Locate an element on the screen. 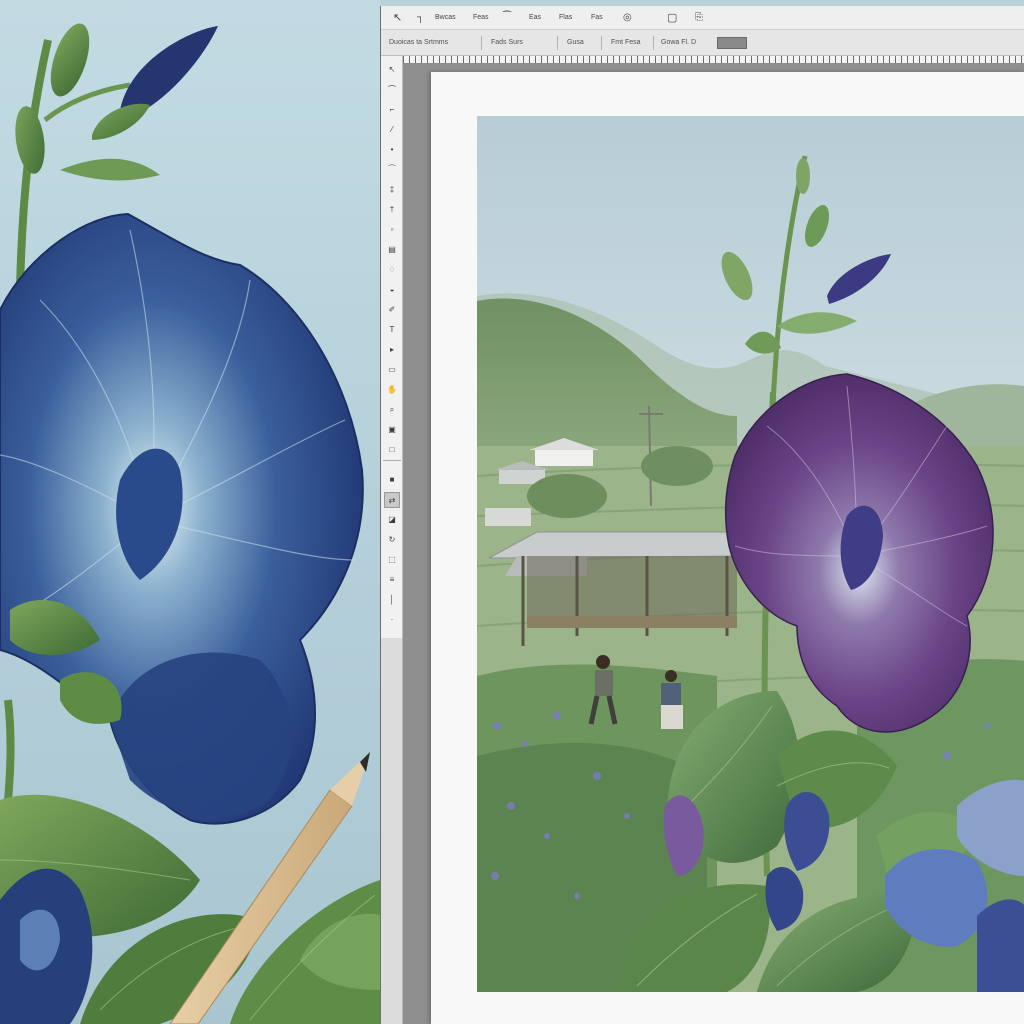 This screenshot has height=1024, width=1024. rotate-view-icon: ↻ is located at coordinates (392, 540).